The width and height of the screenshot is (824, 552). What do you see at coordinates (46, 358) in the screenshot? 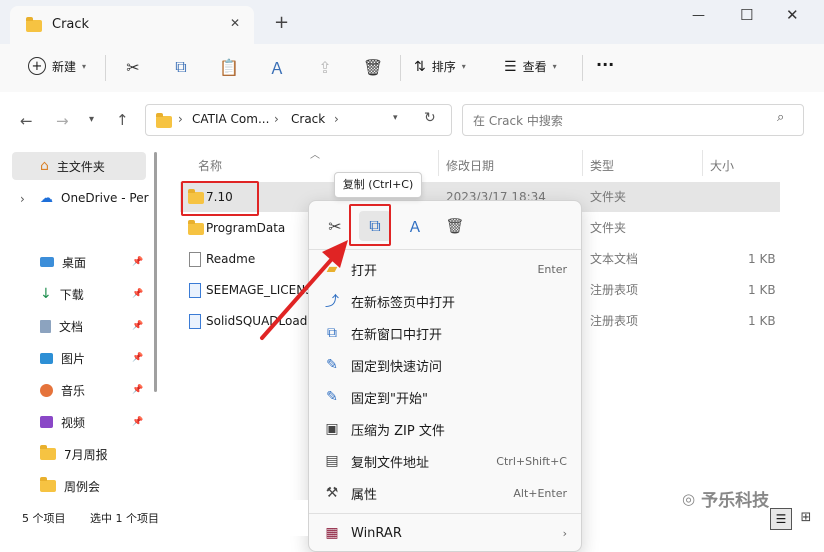
I see `picture-icon` at bounding box center [46, 358].